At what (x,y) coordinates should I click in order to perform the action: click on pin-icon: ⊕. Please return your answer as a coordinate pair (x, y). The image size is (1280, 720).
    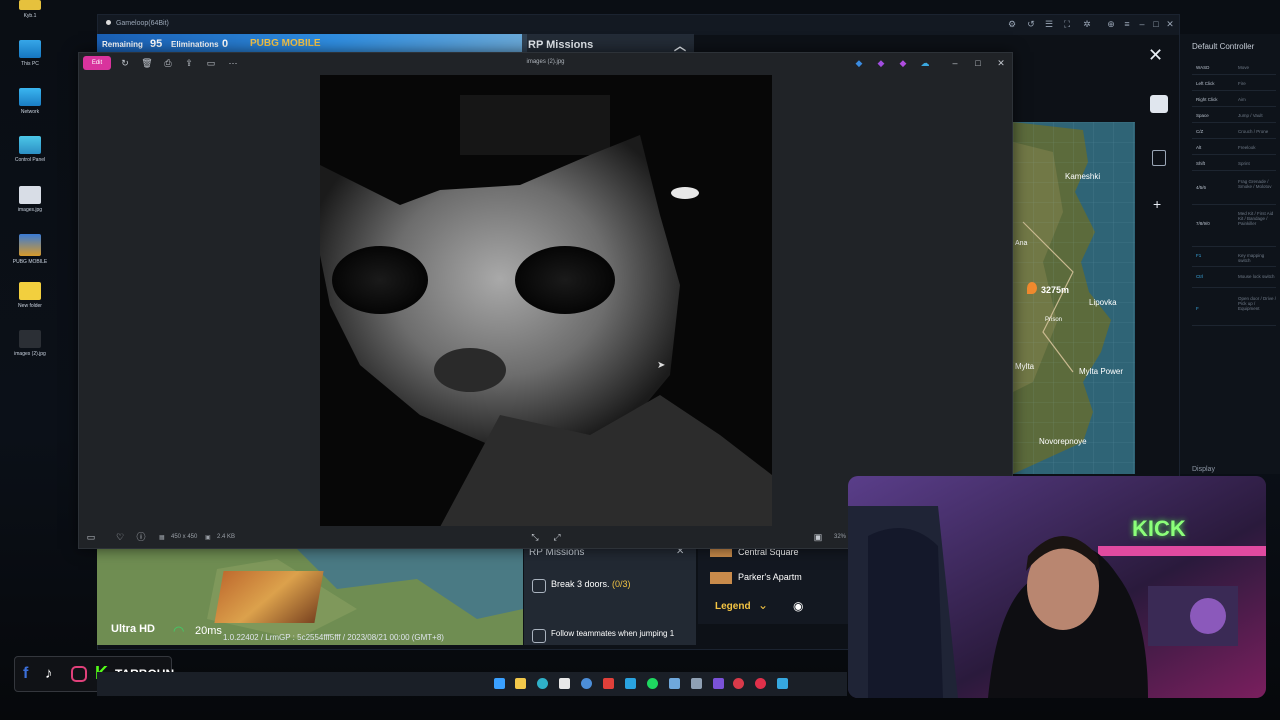
    Looking at the image, I should click on (1111, 24).